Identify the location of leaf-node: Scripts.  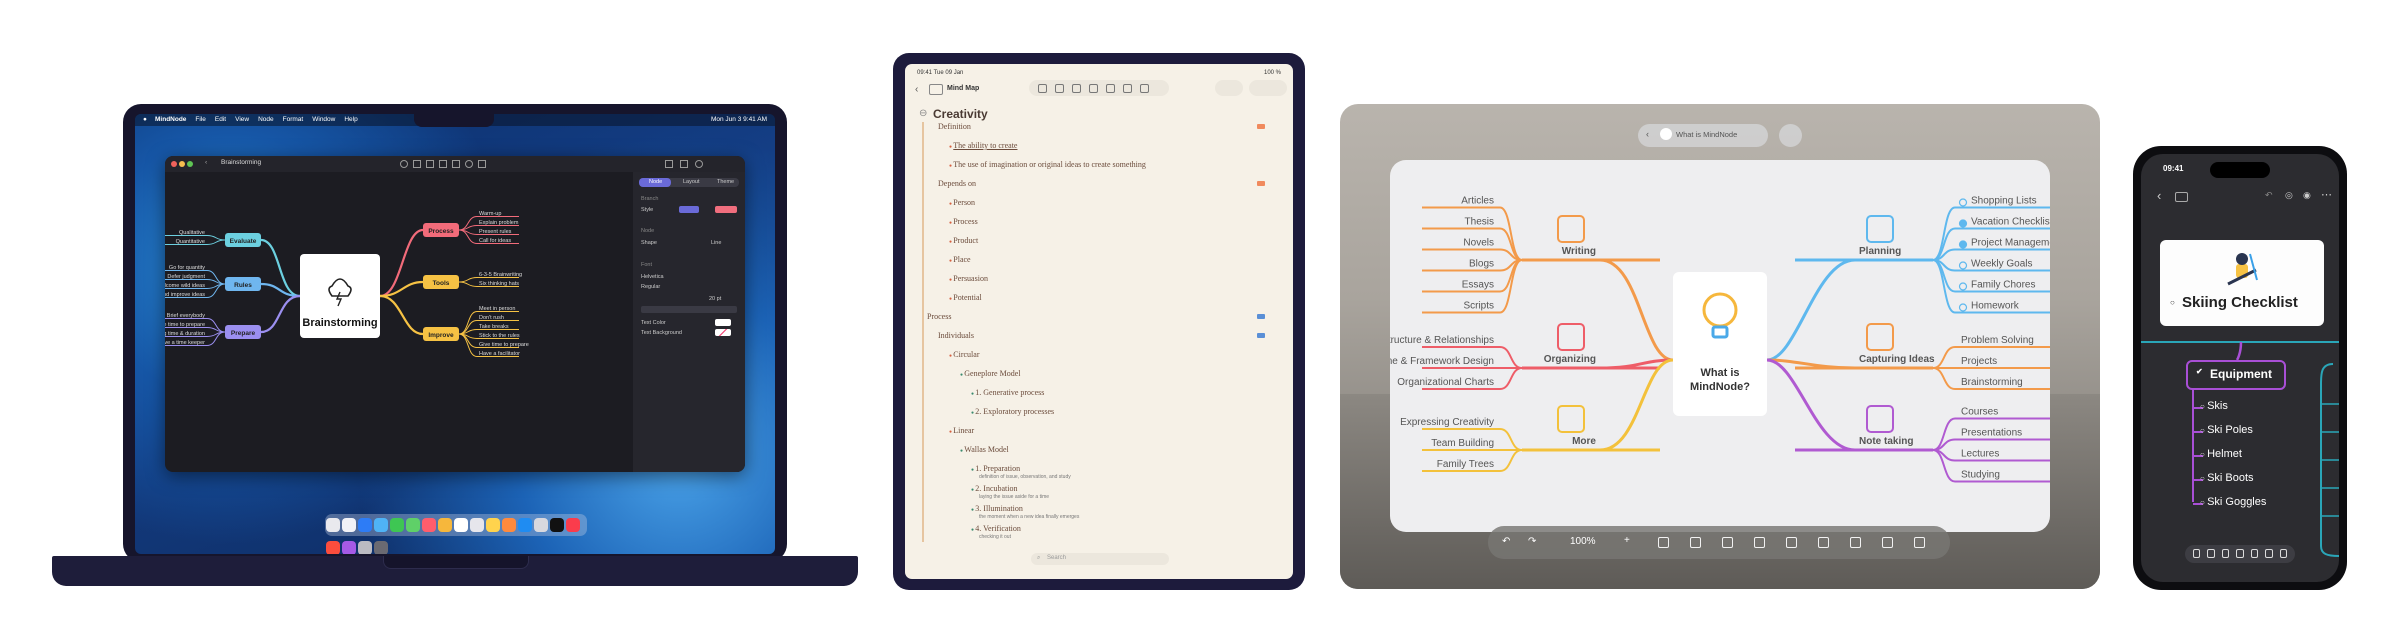
(1478, 306).